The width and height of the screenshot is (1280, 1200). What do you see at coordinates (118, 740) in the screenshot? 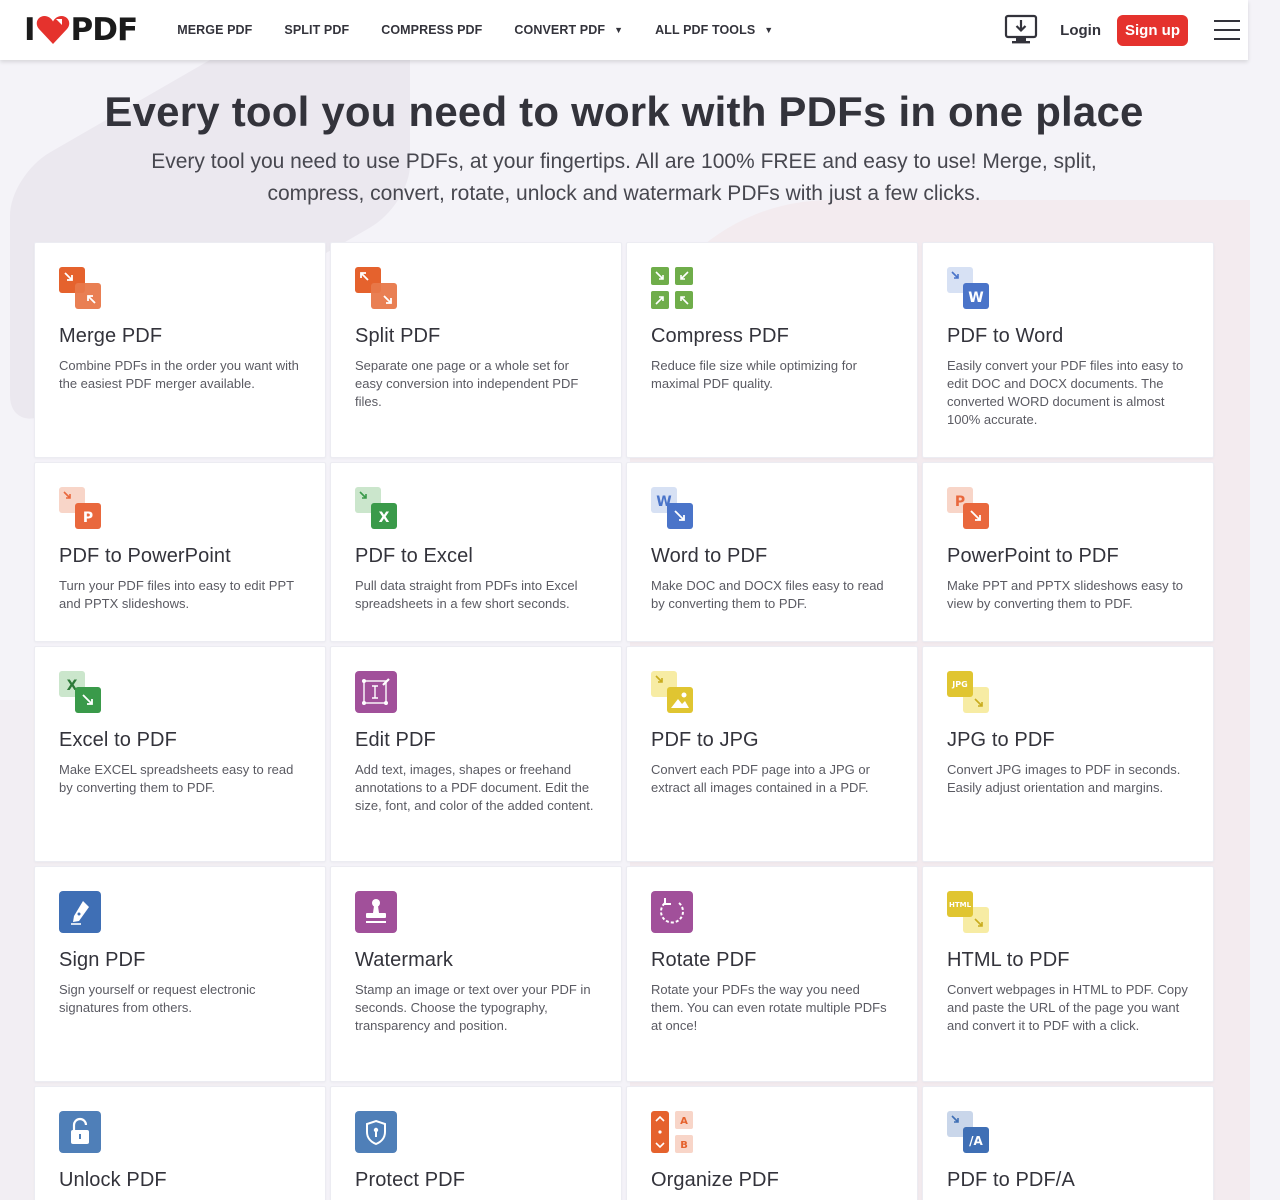
I see `tool-title: Excel to PDF` at bounding box center [118, 740].